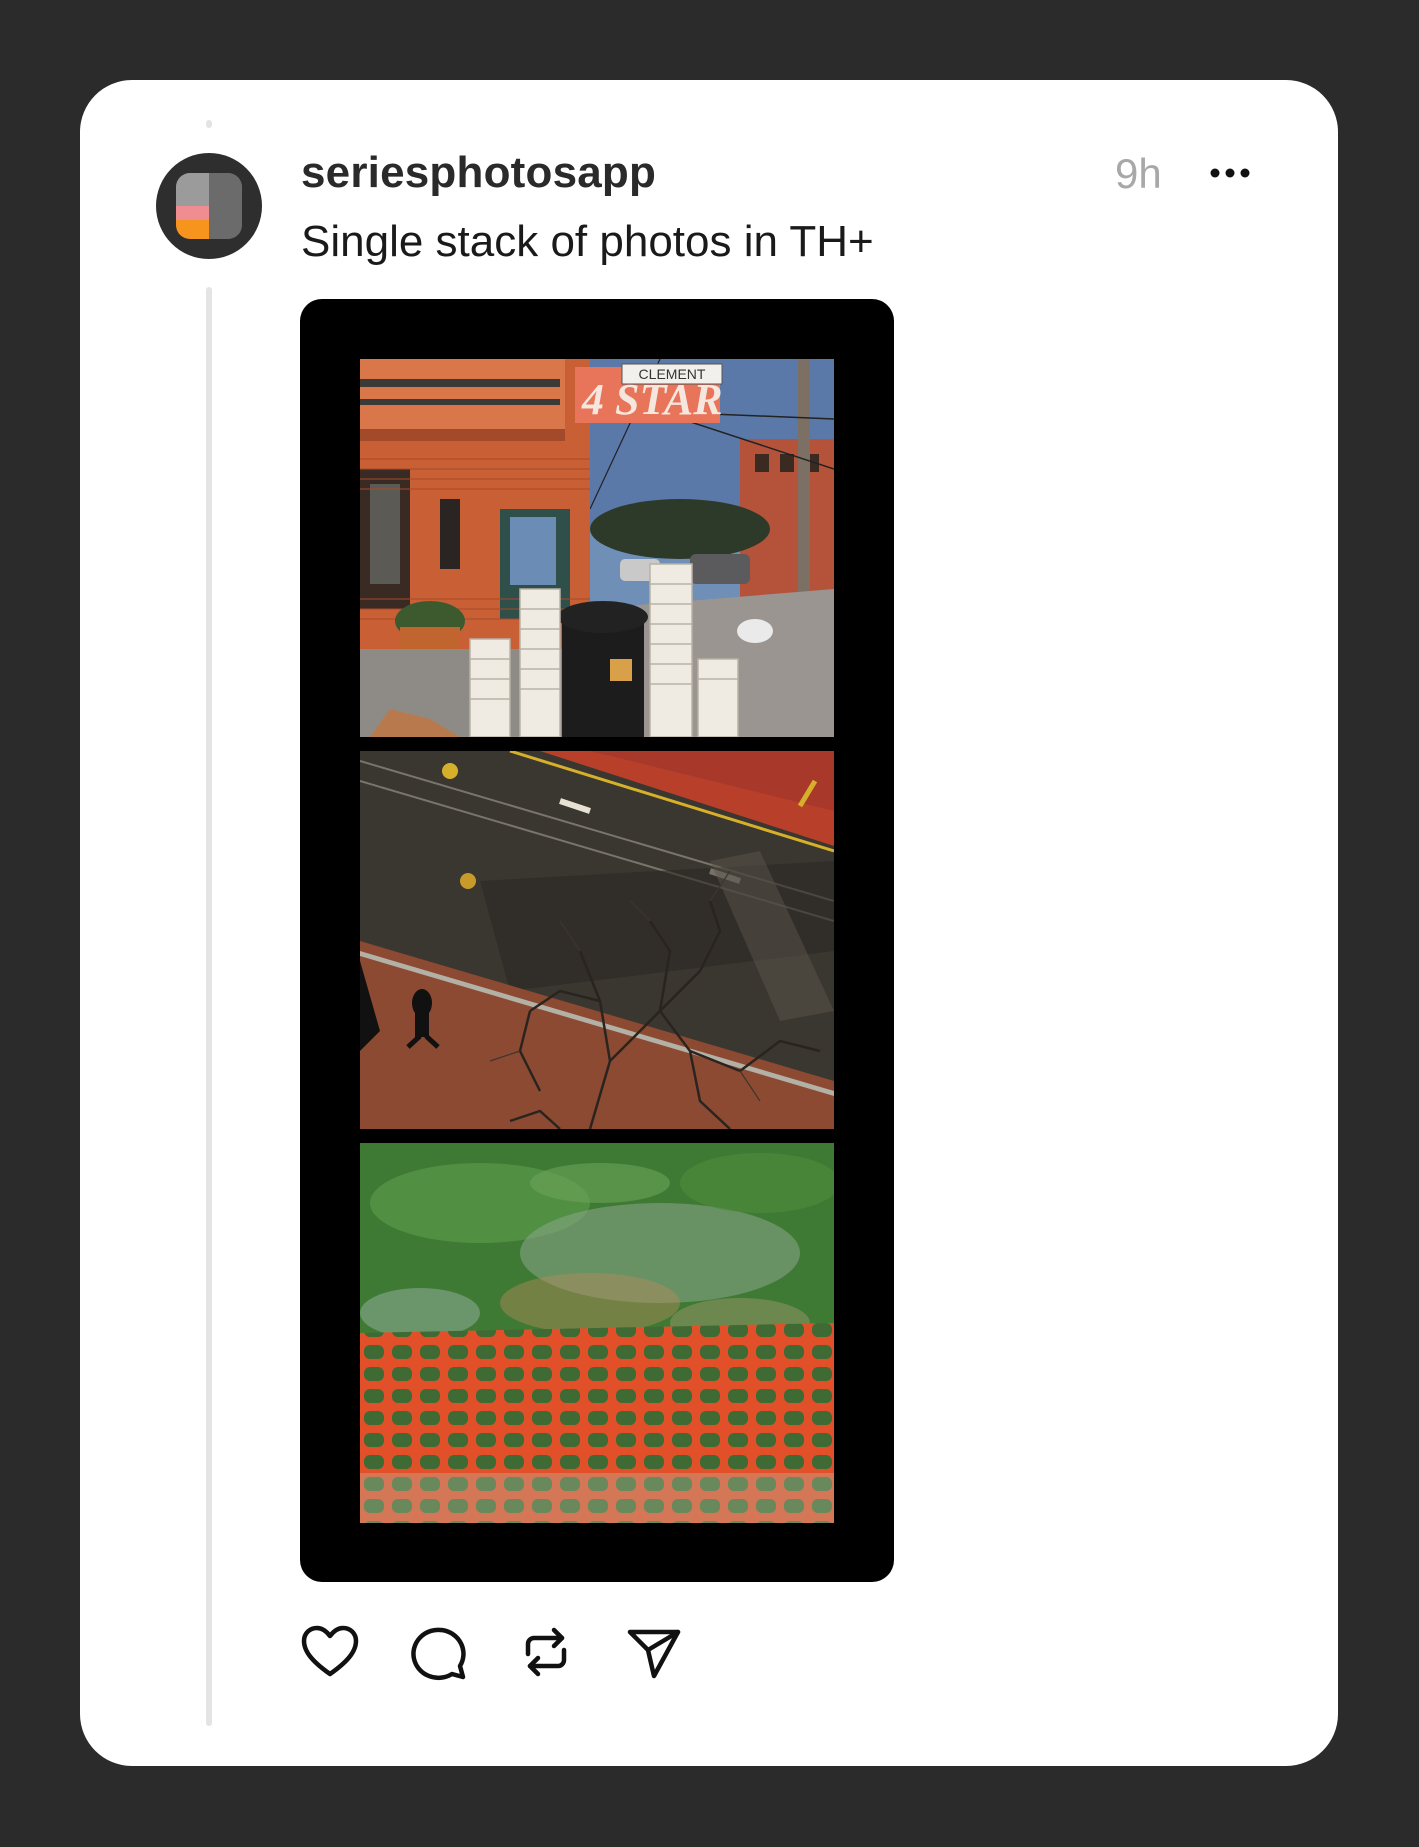 The image size is (1419, 1847). I want to click on series-app-logo-icon, so click(209, 206).